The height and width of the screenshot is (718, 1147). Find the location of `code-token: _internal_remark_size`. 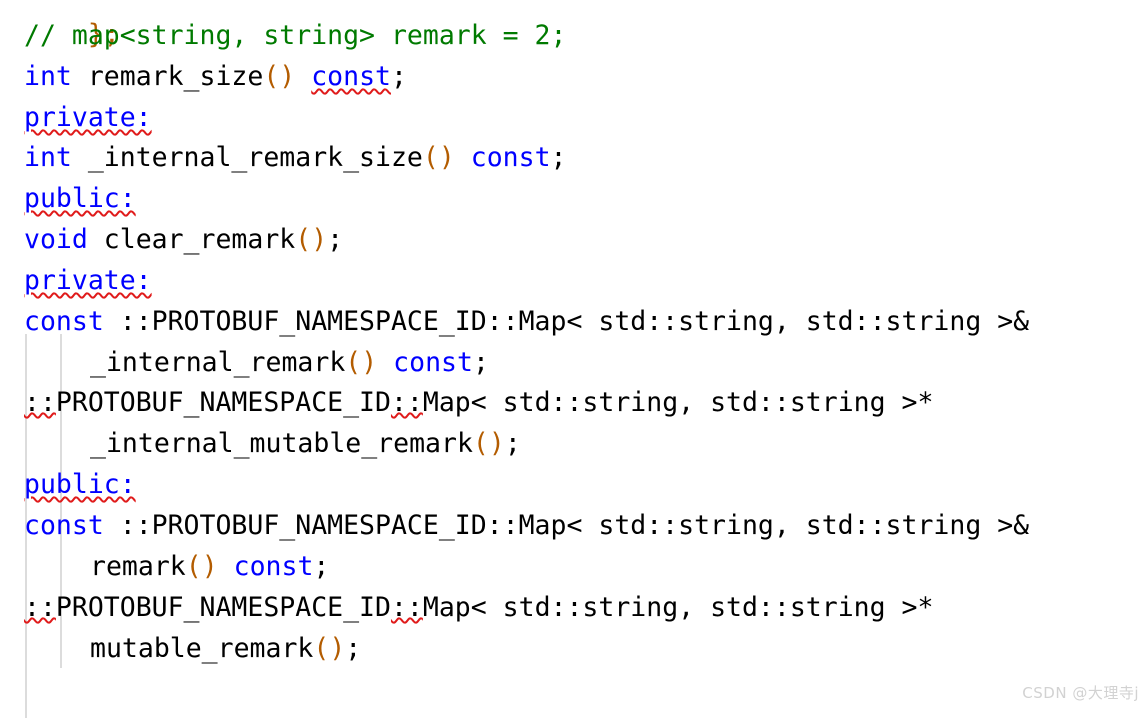

code-token: _internal_remark_size is located at coordinates (247, 157).